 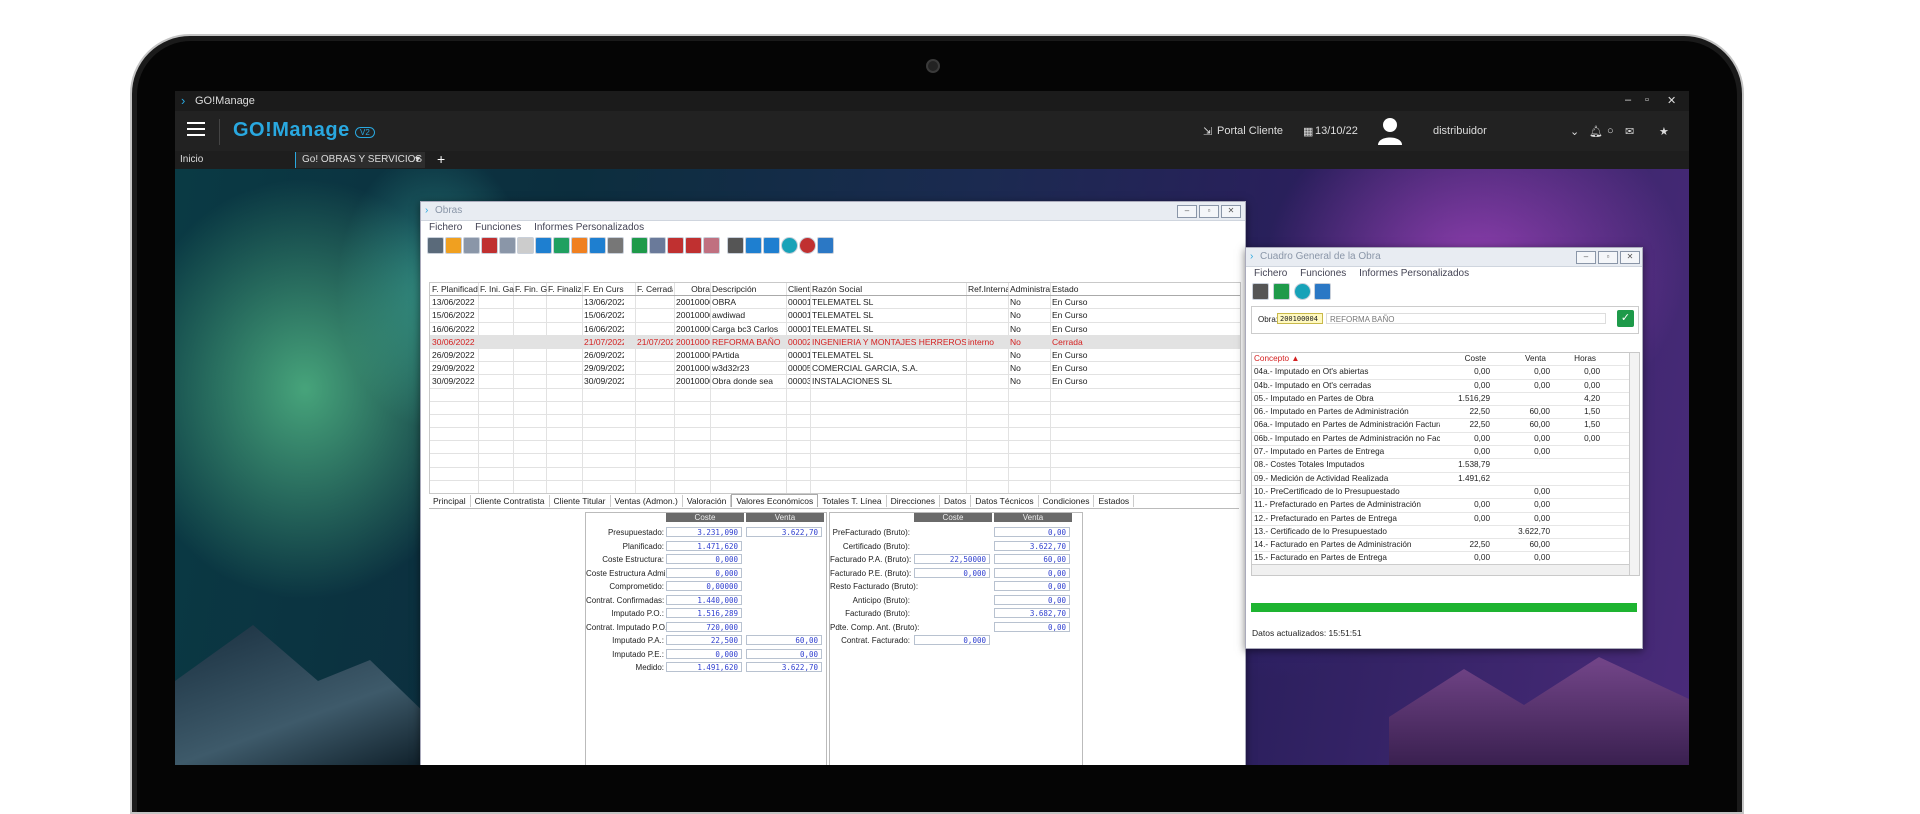 What do you see at coordinates (1231, 211) in the screenshot?
I see `obras-close-button: ✕` at bounding box center [1231, 211].